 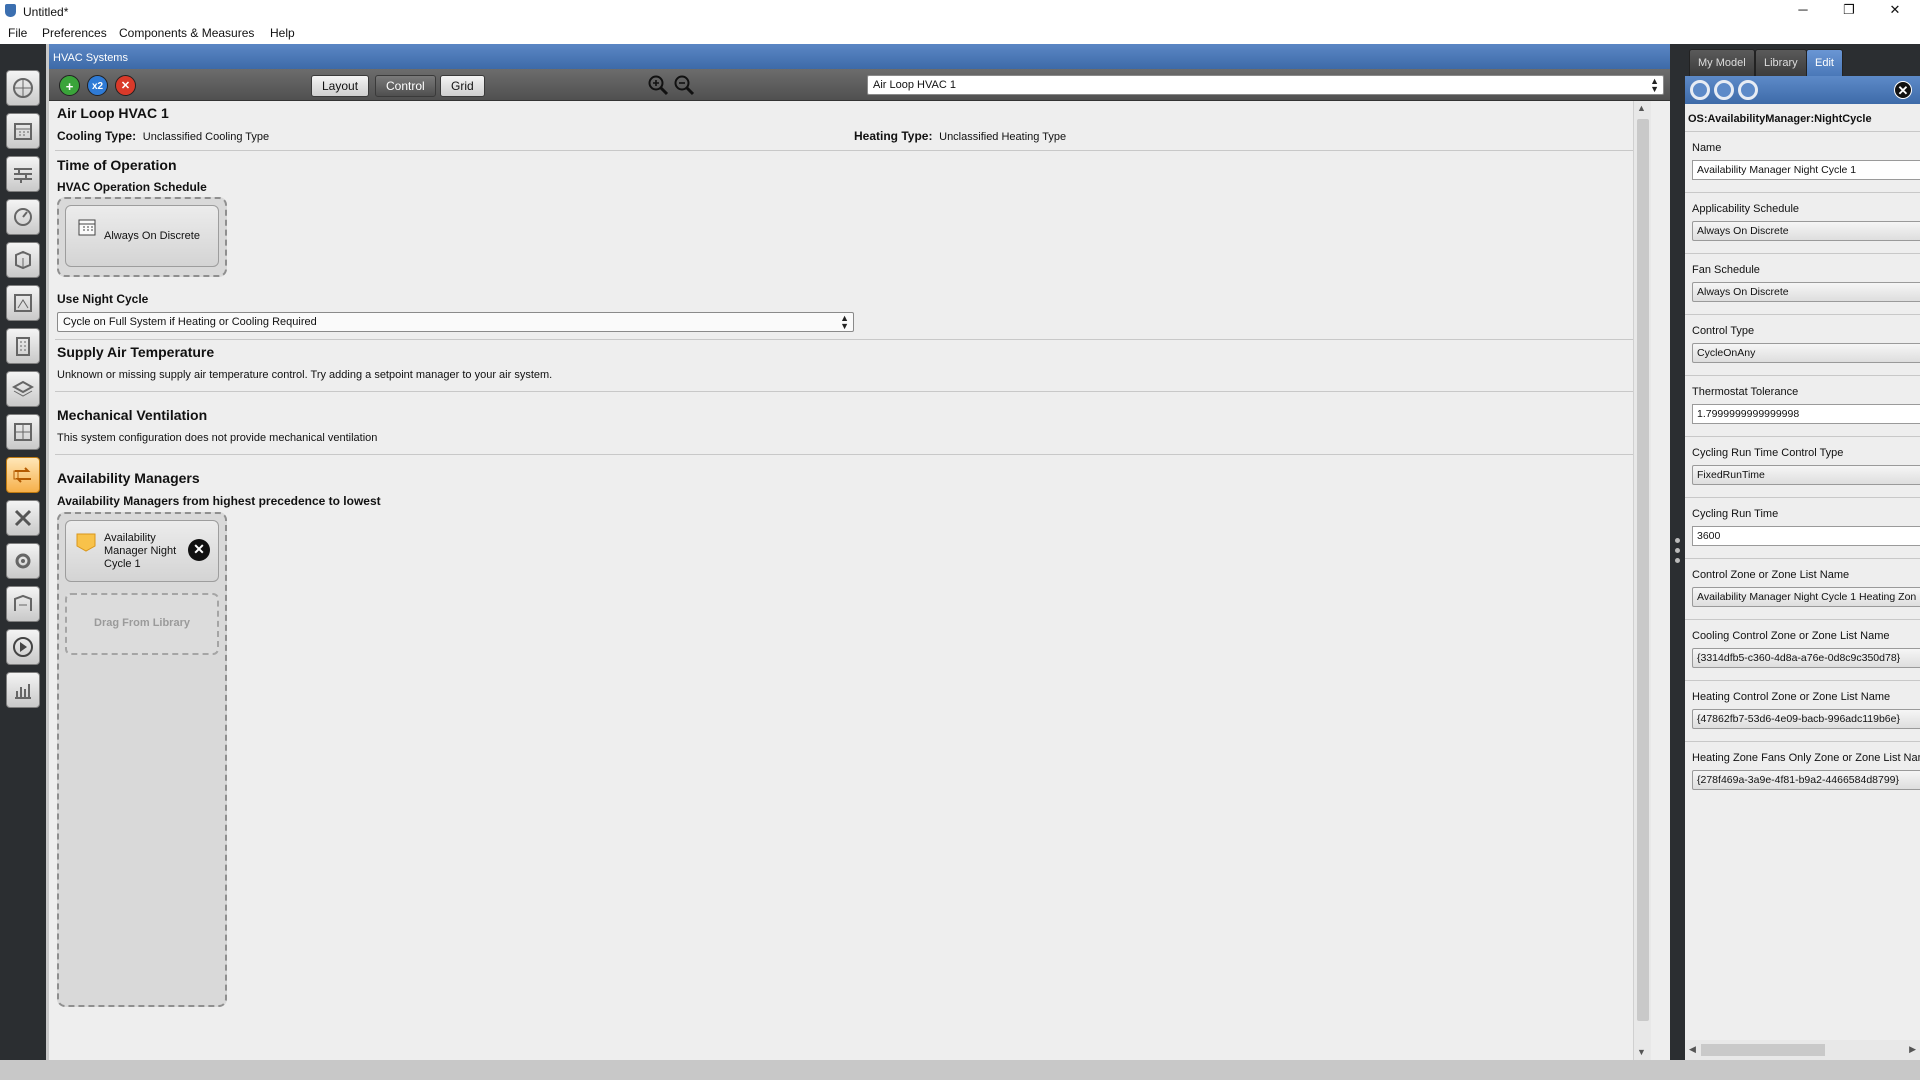 I want to click on supply-air-temperature-heading: Supply Air Temperature, so click(x=136, y=352).